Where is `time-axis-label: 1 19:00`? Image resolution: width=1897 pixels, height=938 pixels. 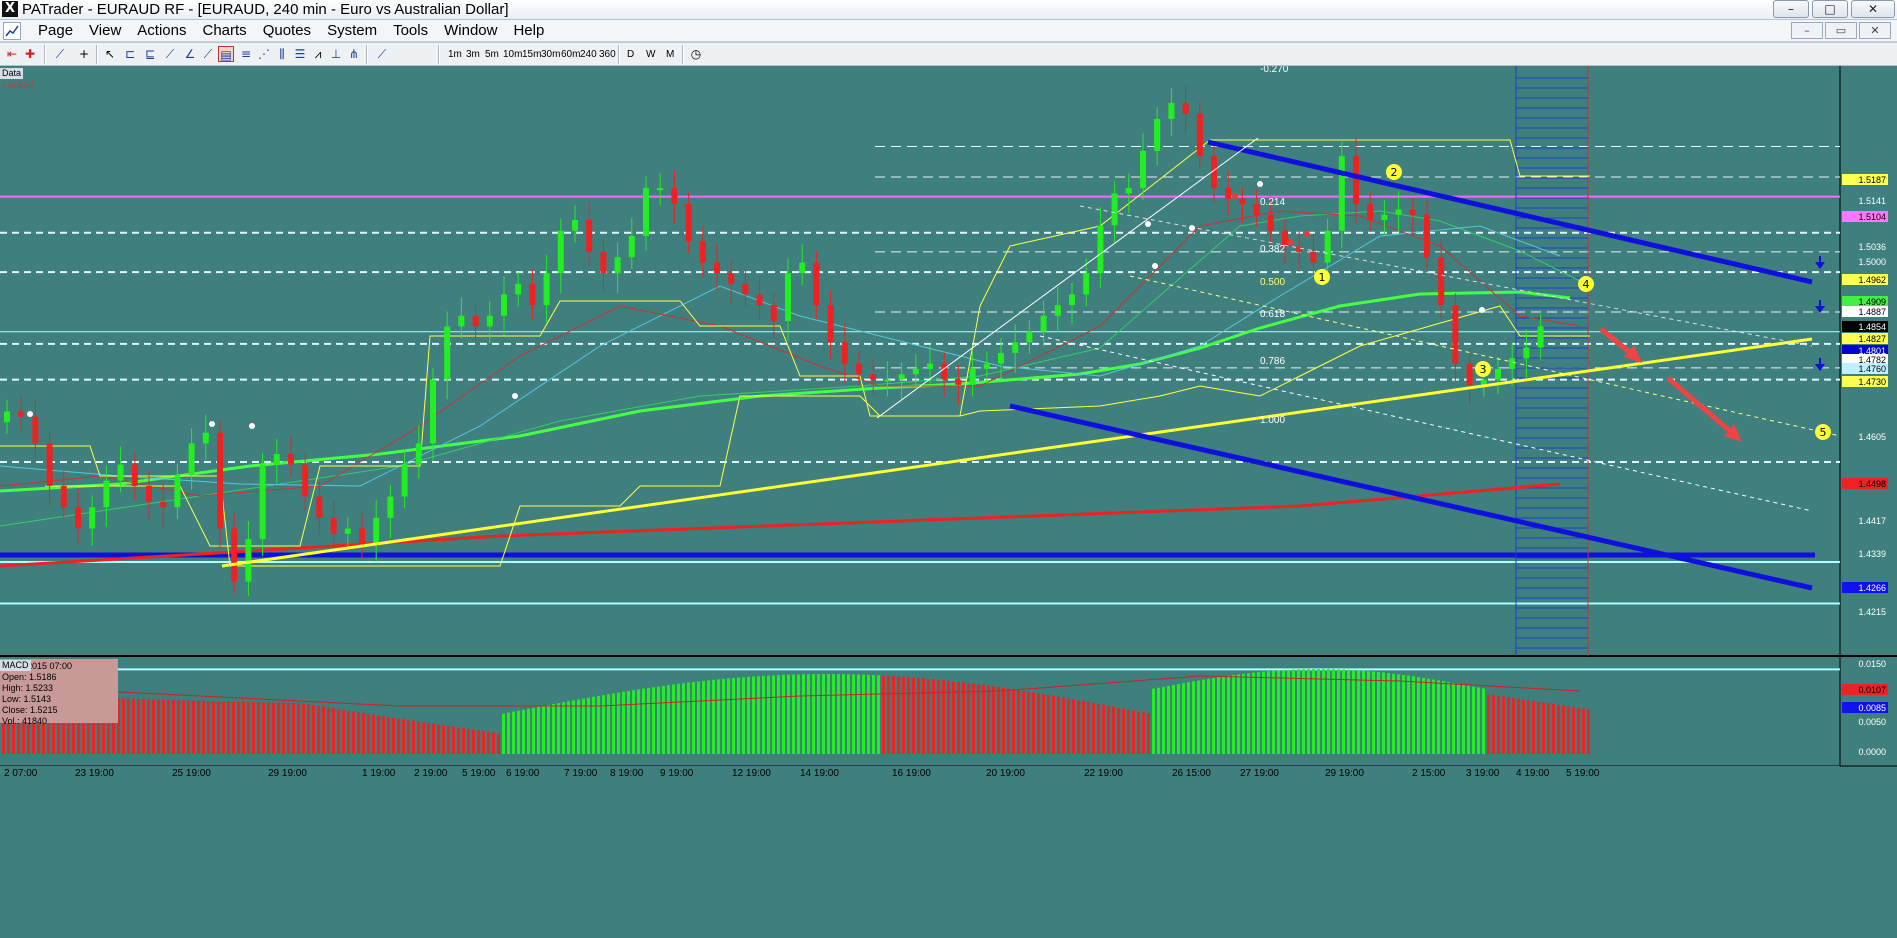
time-axis-label: 1 19:00 is located at coordinates (379, 773).